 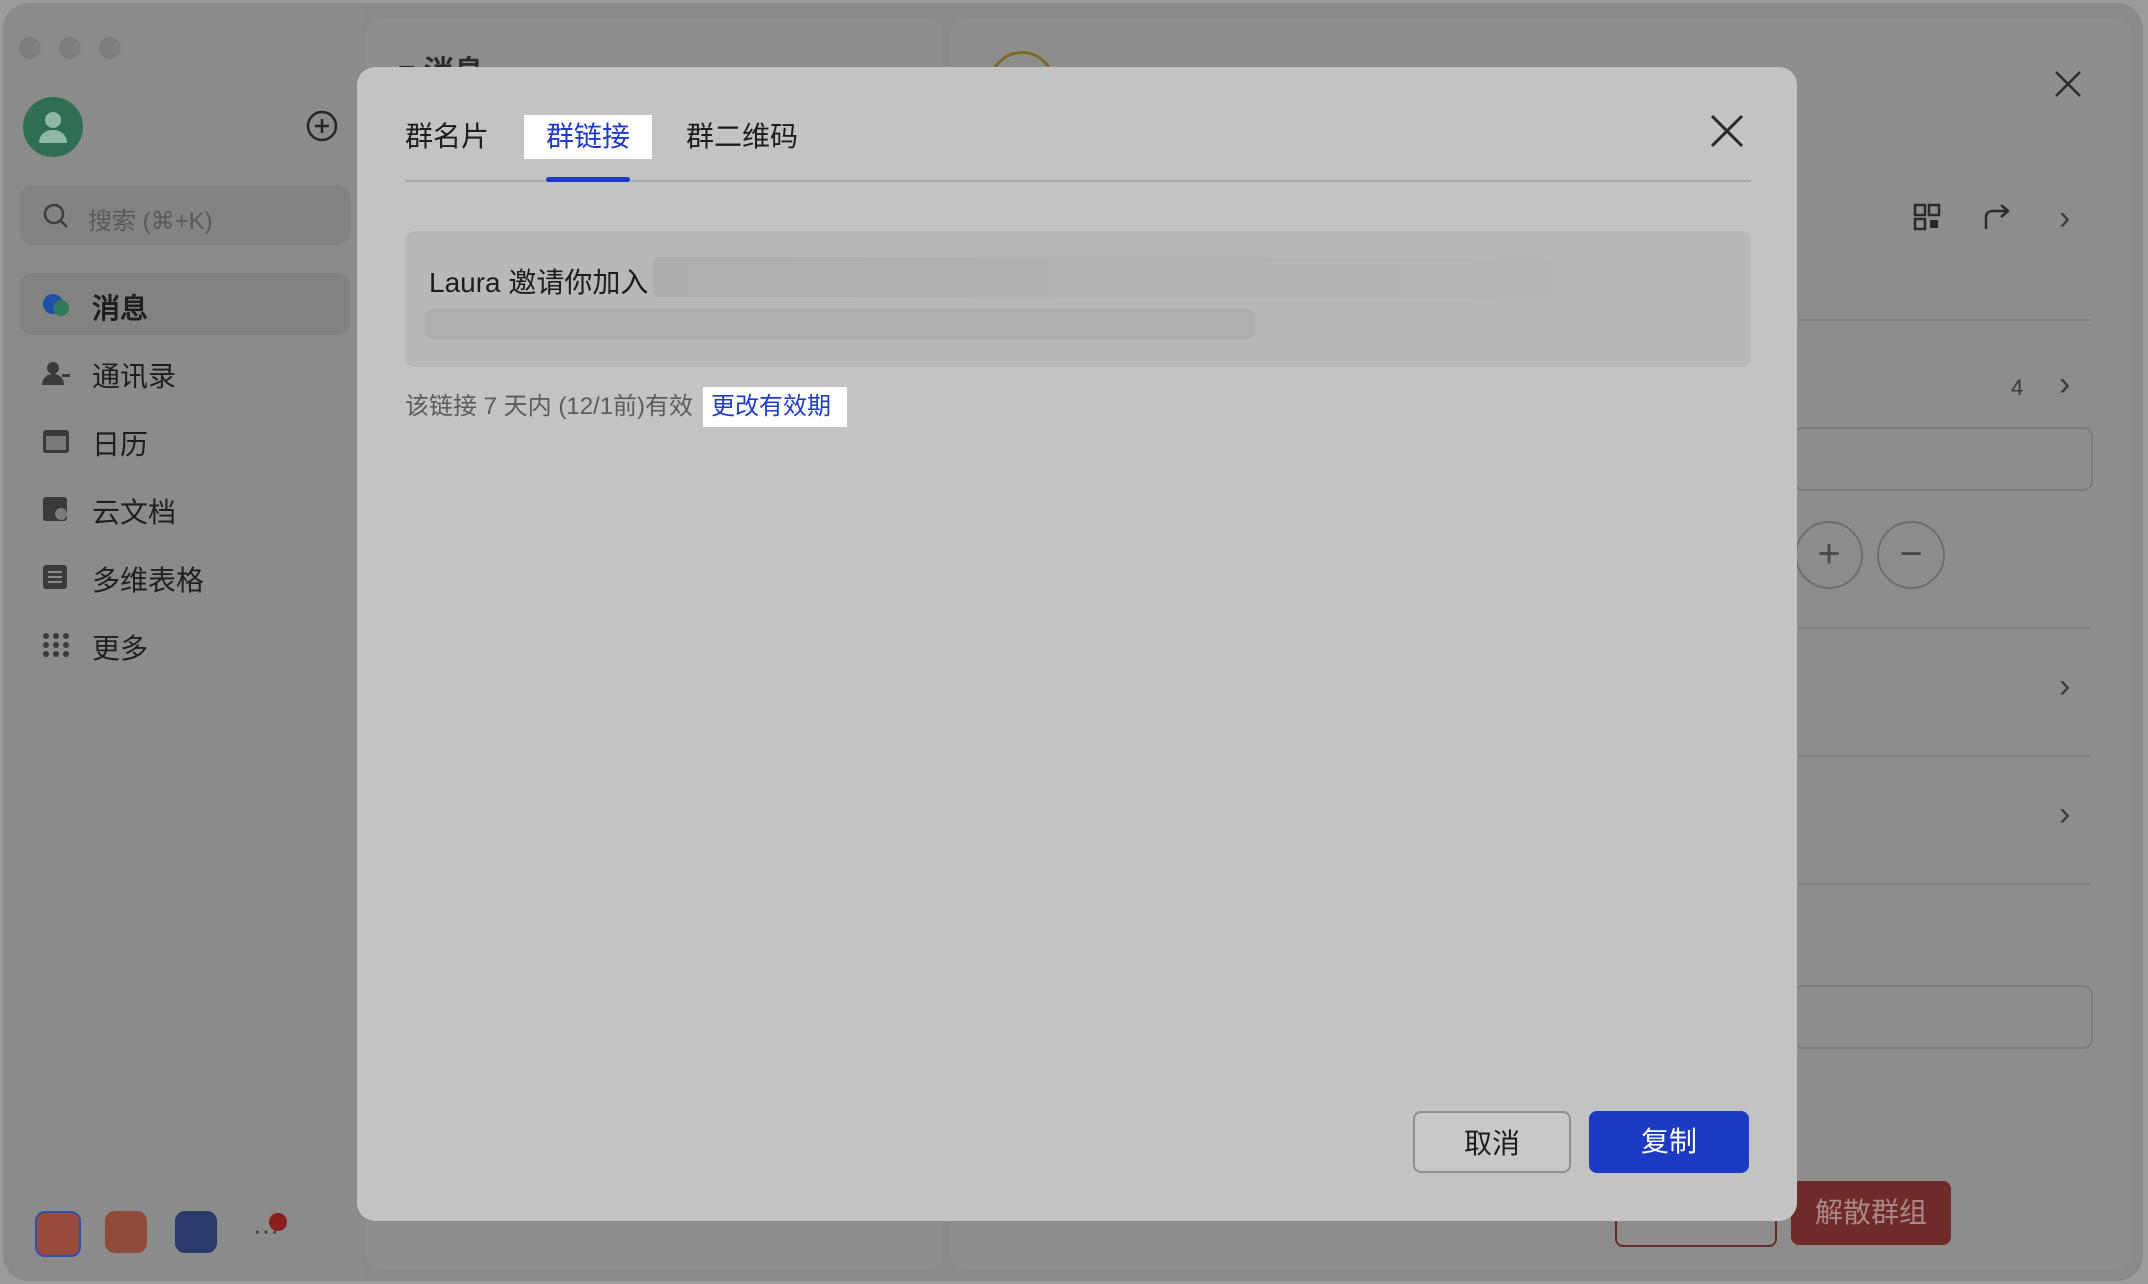 I want to click on tab-group-link: 群链接, so click(x=588, y=137).